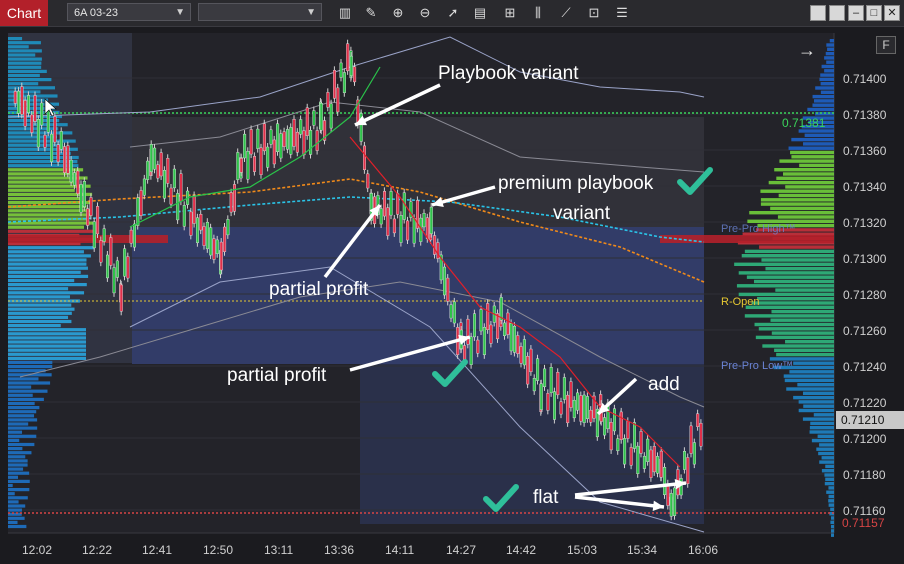 This screenshot has width=904, height=564. What do you see at coordinates (453, 13) in the screenshot?
I see `pointer-icon: ➚` at bounding box center [453, 13].